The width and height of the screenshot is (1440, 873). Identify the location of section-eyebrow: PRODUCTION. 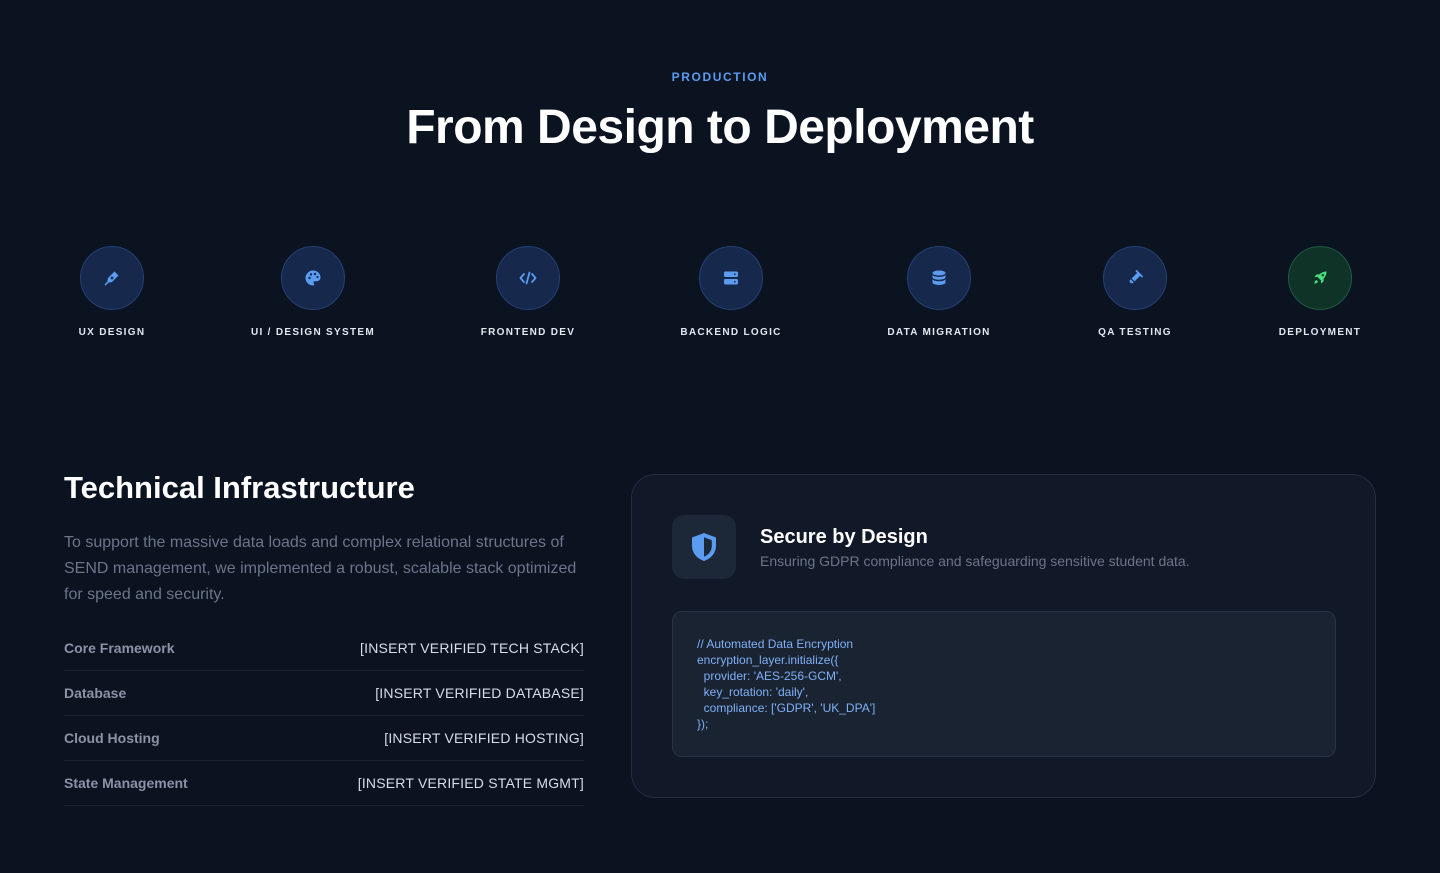
(720, 77).